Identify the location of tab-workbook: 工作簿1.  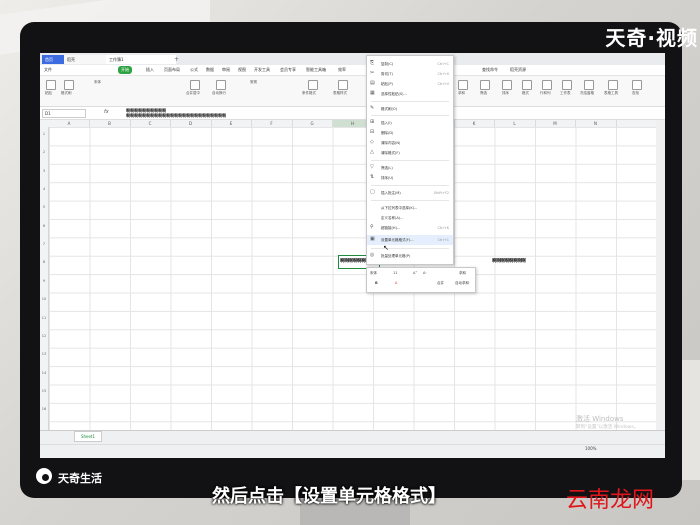
(141, 59).